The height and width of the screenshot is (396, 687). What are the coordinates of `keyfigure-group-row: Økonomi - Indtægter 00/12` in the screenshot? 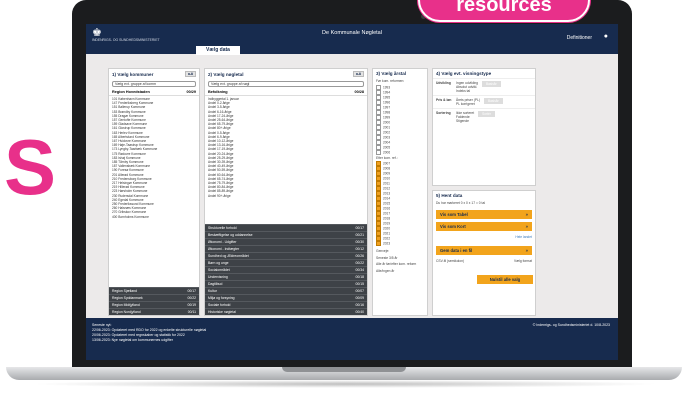 It's located at (286, 248).